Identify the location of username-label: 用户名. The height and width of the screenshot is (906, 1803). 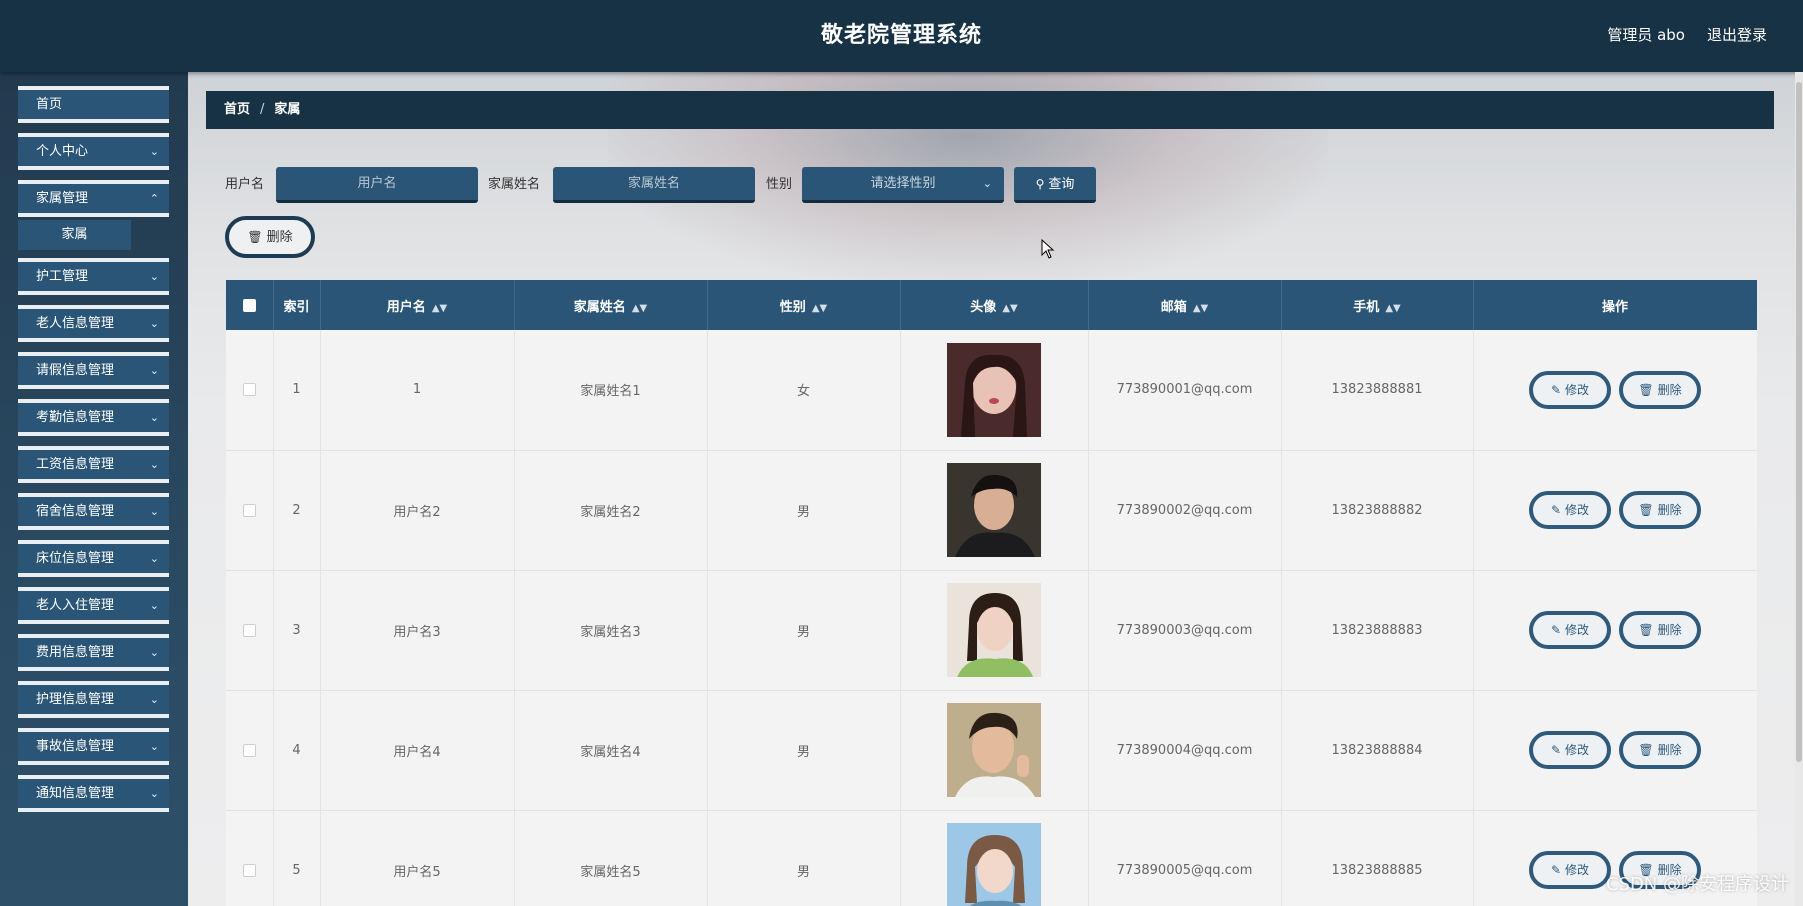
(245, 184).